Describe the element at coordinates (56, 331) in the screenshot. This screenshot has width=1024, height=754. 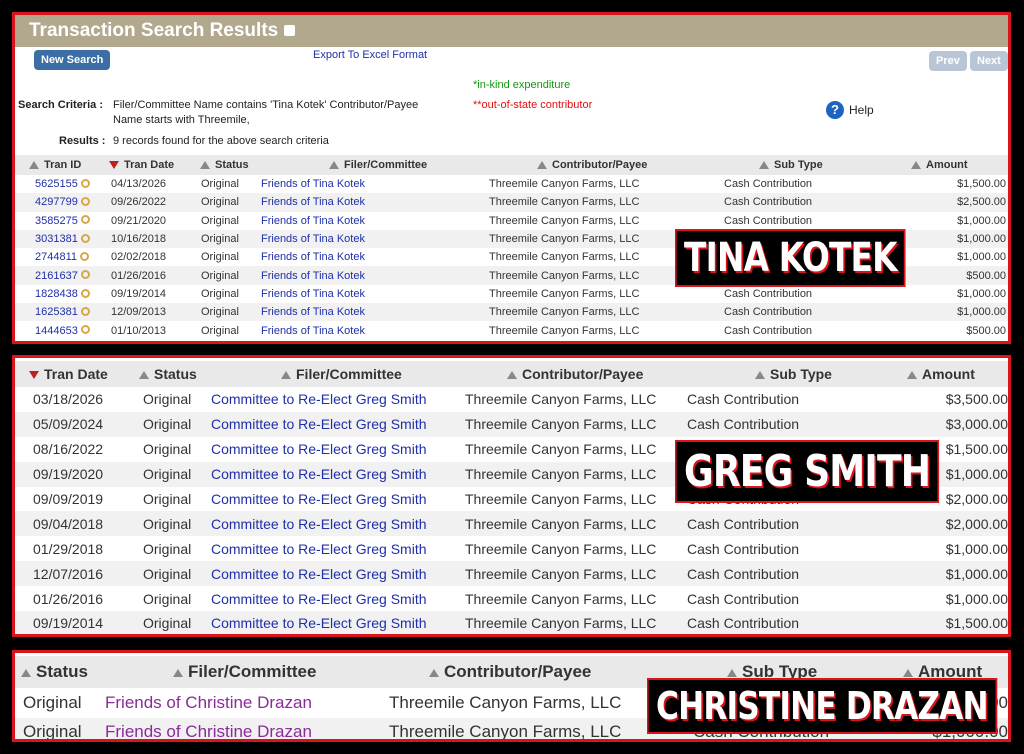
I see `tran-id-link: 1444653` at that location.